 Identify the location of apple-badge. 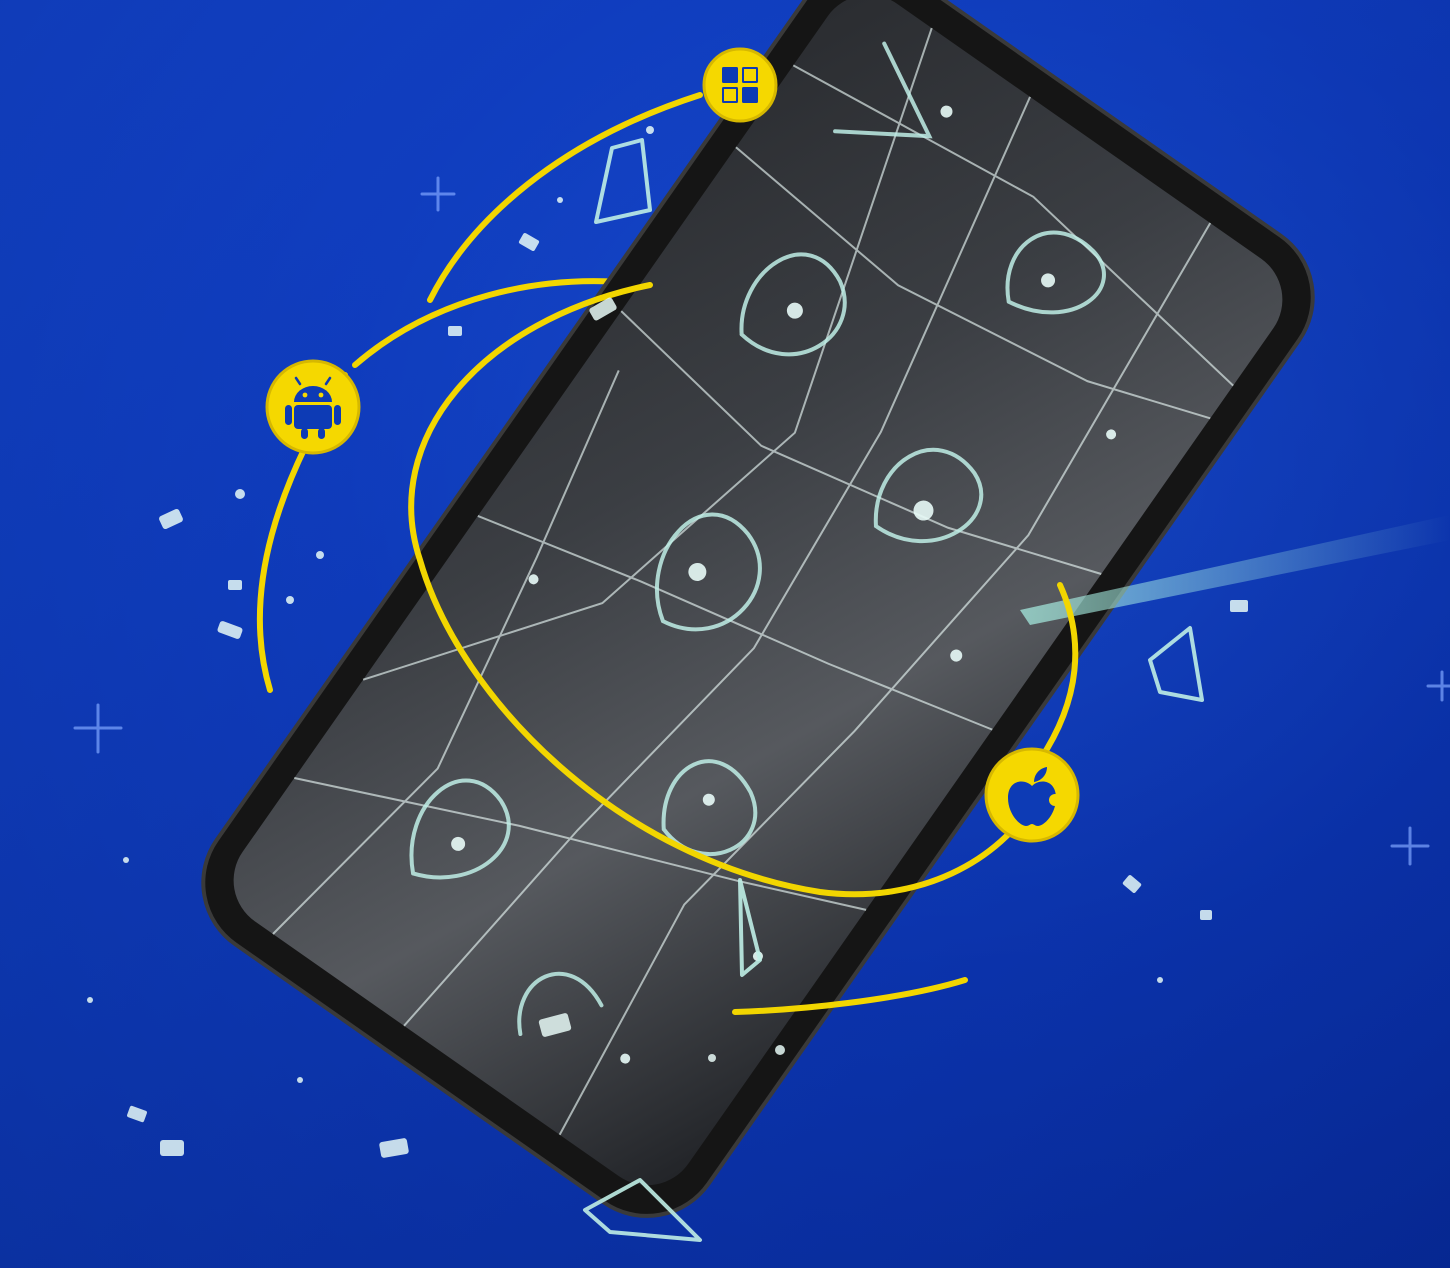
(1032, 795).